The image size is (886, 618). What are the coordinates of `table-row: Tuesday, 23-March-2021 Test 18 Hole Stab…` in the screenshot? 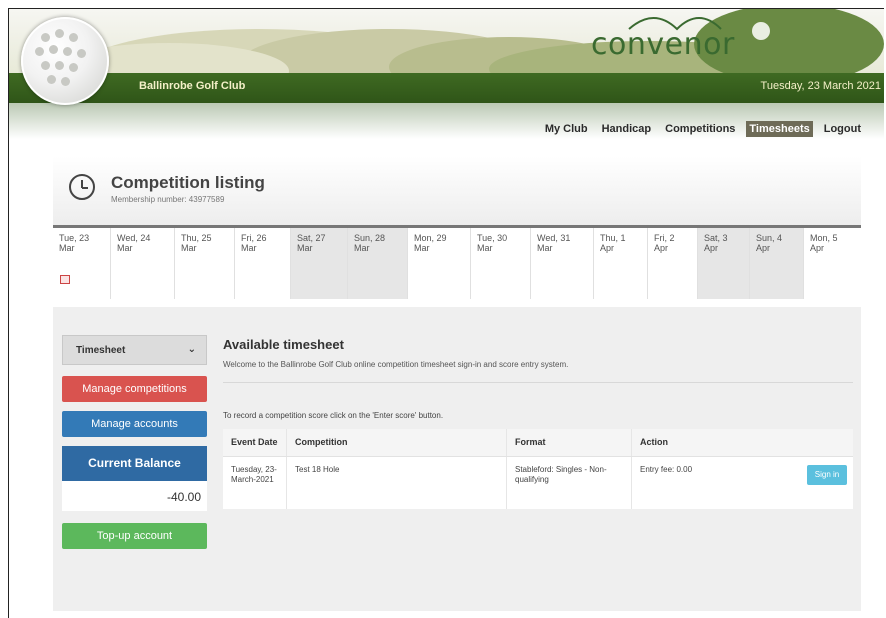 It's located at (538, 483).